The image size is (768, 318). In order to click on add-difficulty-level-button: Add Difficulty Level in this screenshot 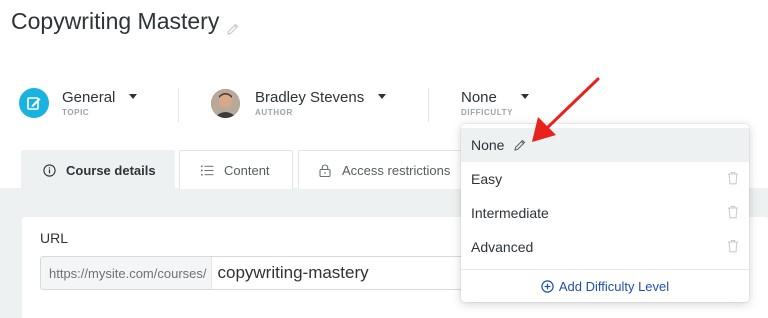, I will do `click(605, 286)`.